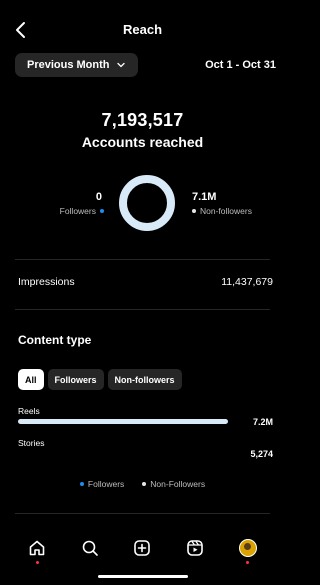 Image resolution: width=320 pixels, height=585 pixels. I want to click on nav-home, so click(37, 550).